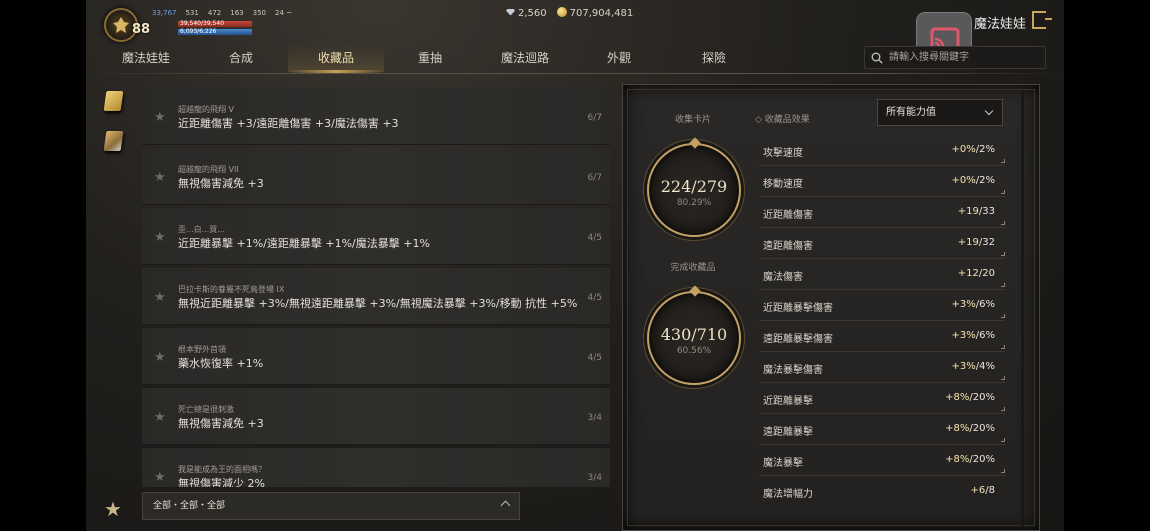  Describe the element at coordinates (594, 418) in the screenshot. I see `item-progress: 3/4` at that location.